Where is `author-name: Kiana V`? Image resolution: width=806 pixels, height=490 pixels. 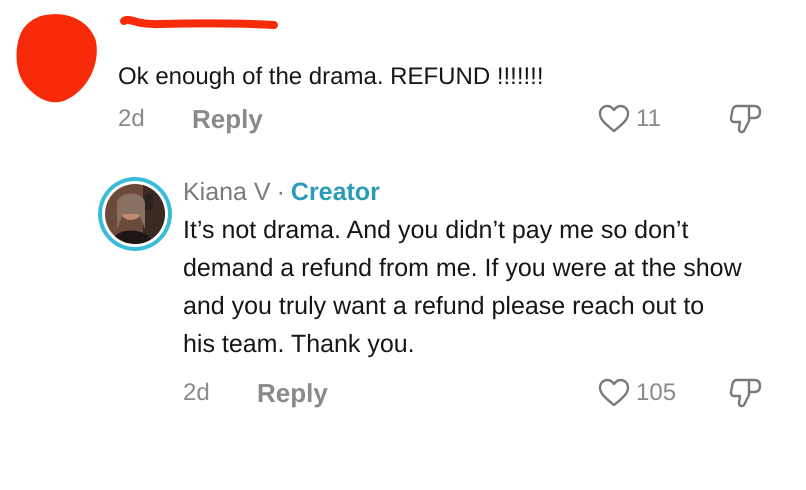
author-name: Kiana V is located at coordinates (227, 192).